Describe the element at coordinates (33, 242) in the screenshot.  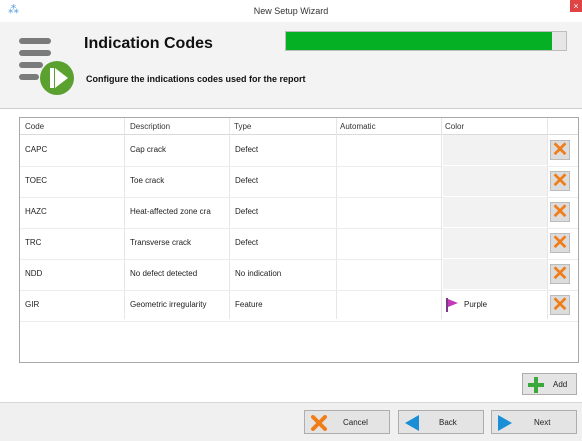
I see `code-cell: TRC` at that location.